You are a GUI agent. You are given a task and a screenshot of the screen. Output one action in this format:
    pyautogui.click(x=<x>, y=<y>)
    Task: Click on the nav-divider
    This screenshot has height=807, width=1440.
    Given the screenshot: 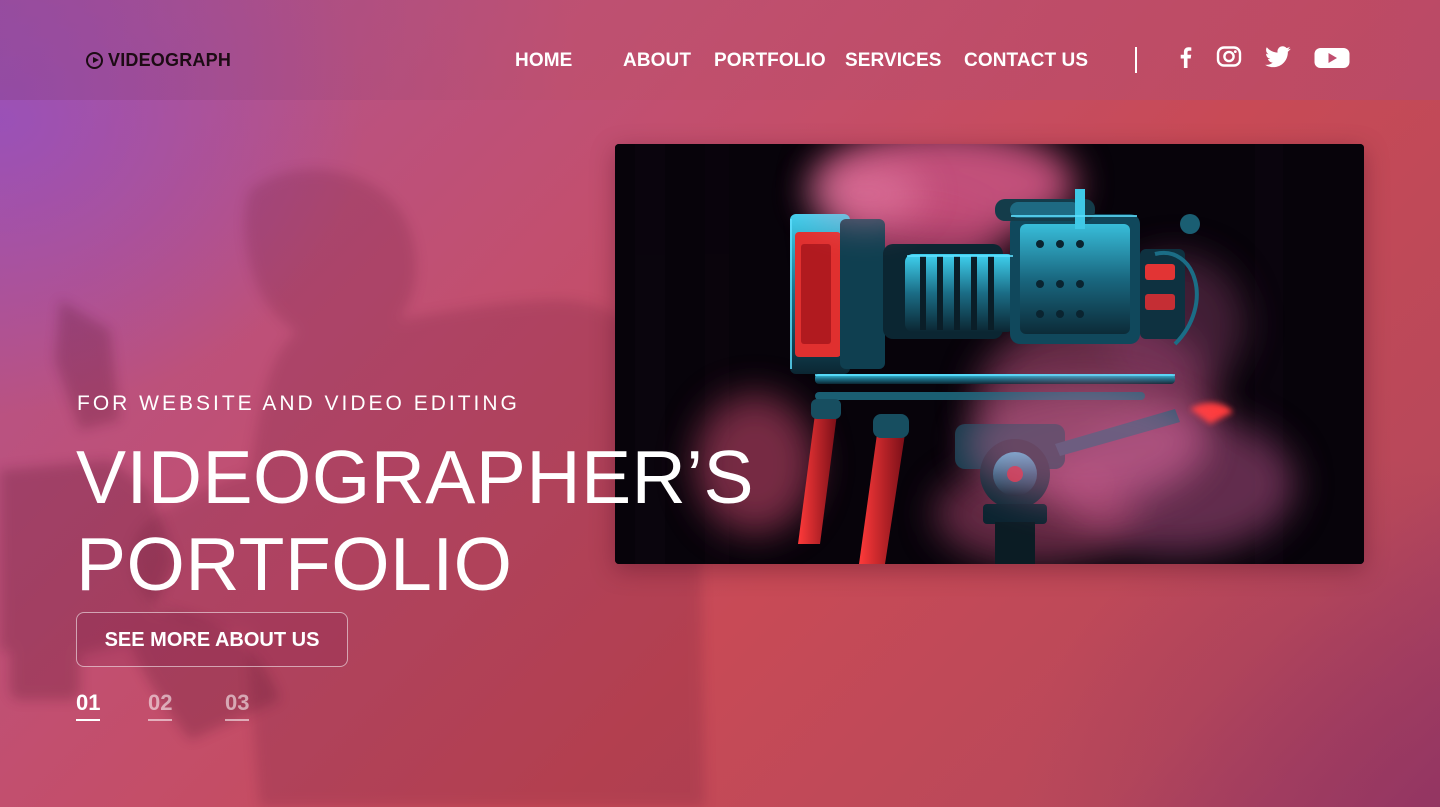 What is the action you would take?
    pyautogui.click(x=1136, y=60)
    